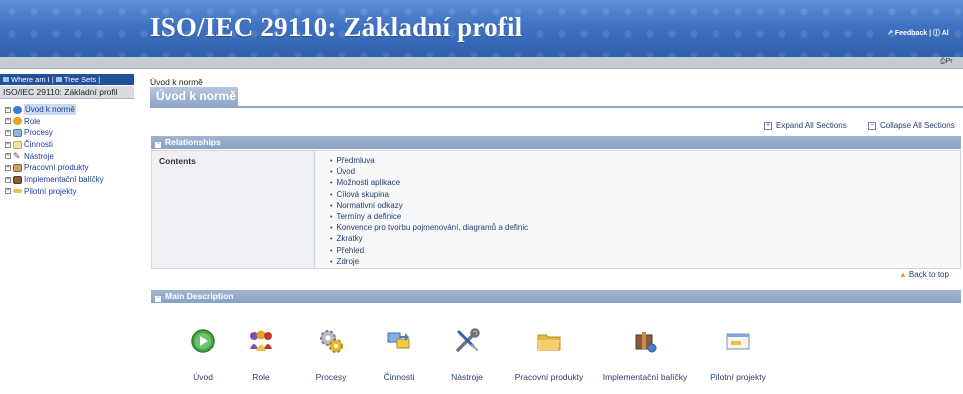 The width and height of the screenshot is (963, 394). I want to click on tile-nastroje, so click(467, 342).